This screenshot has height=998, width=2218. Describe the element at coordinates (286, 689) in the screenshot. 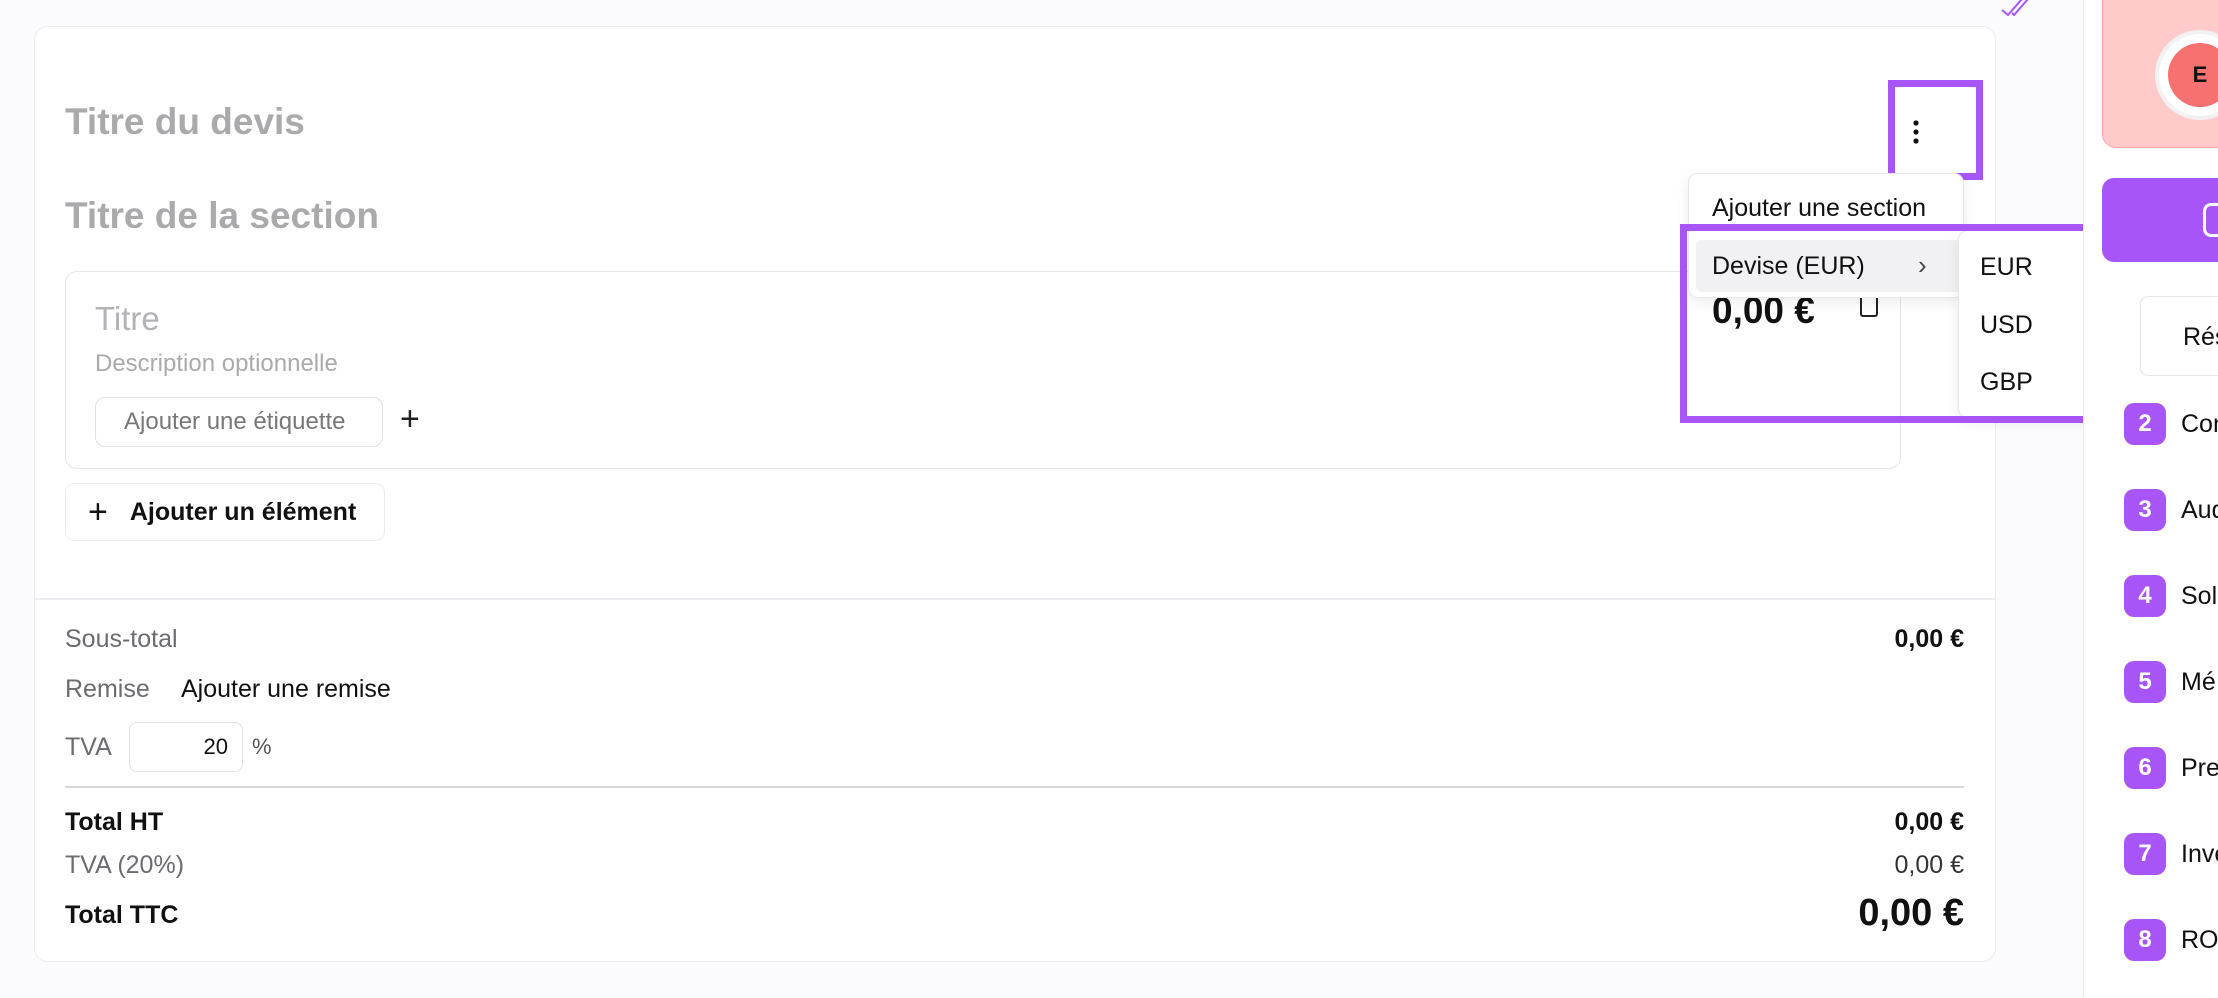

I see `add-discount-button: Ajouter une remise` at that location.